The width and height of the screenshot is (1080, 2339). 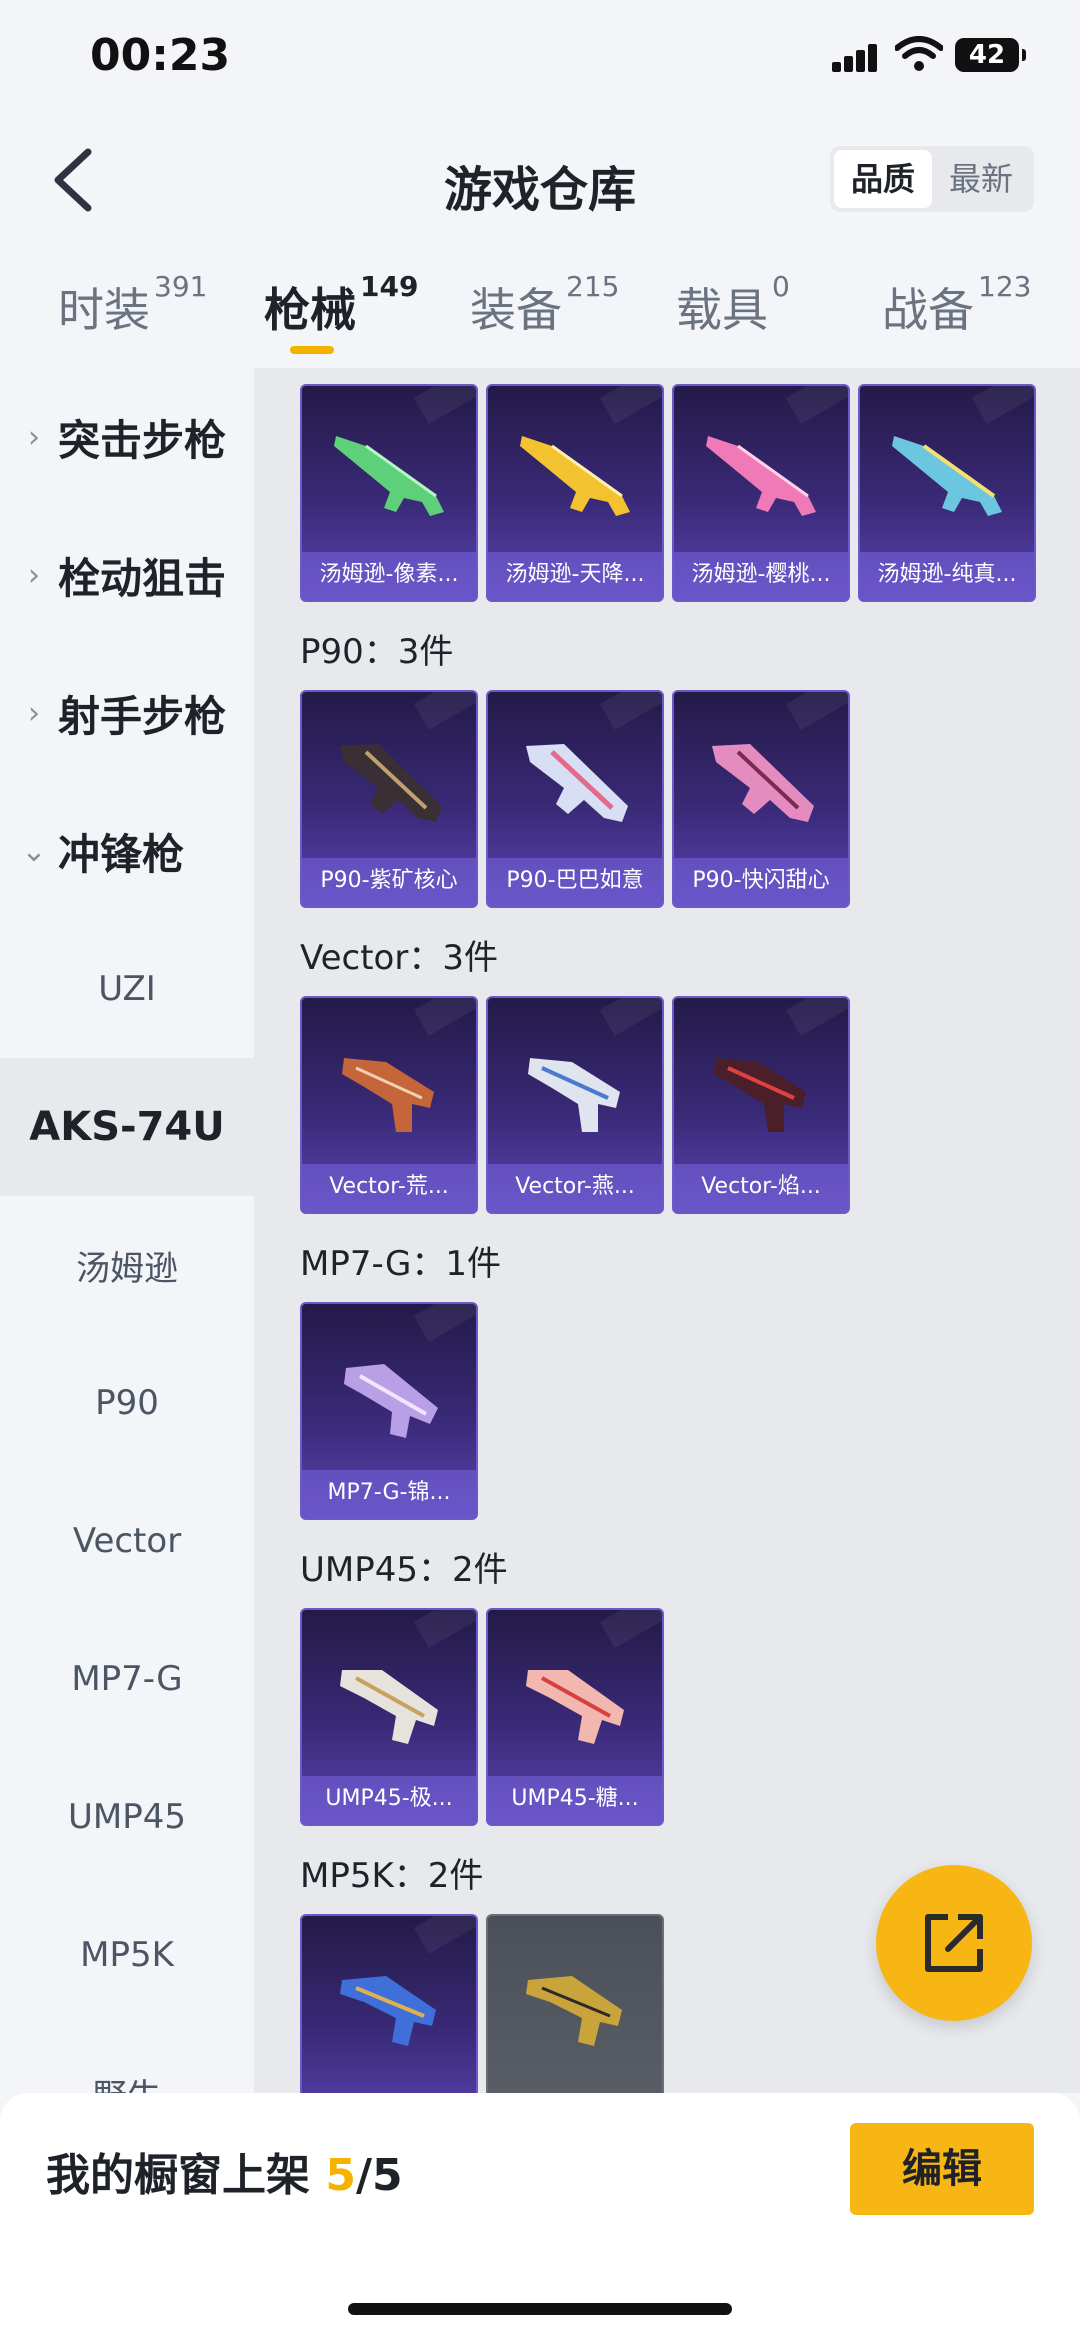 What do you see at coordinates (127, 1955) in the screenshot?
I see `sidebar-item-mp5k: MP5K` at bounding box center [127, 1955].